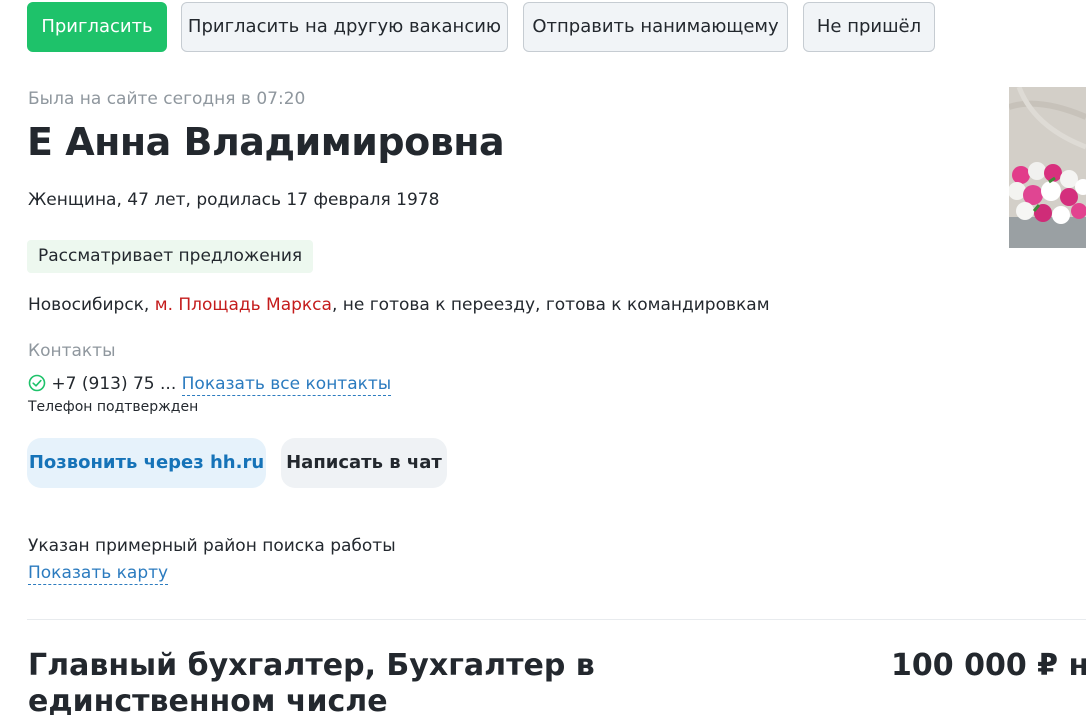  Describe the element at coordinates (344, 27) in the screenshot. I see `invite-other-vacancy-button: Пригласить на другую вакансию` at that location.